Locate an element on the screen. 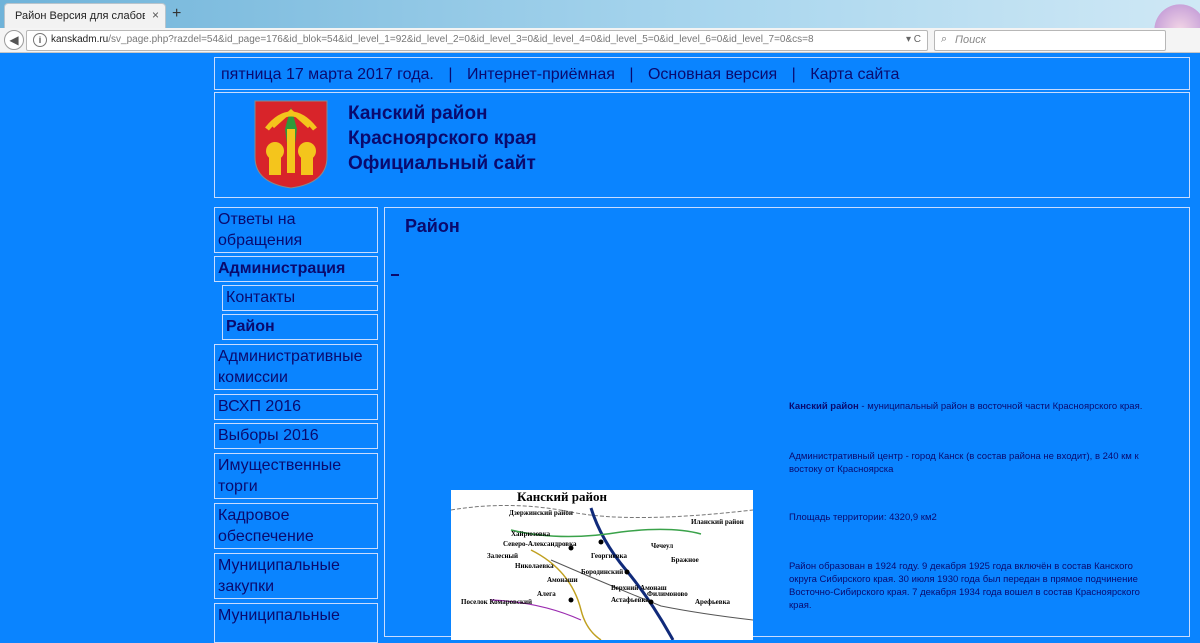 Image resolution: width=1200 pixels, height=643 pixels. map-label: Дзержинский район is located at coordinates (541, 513).